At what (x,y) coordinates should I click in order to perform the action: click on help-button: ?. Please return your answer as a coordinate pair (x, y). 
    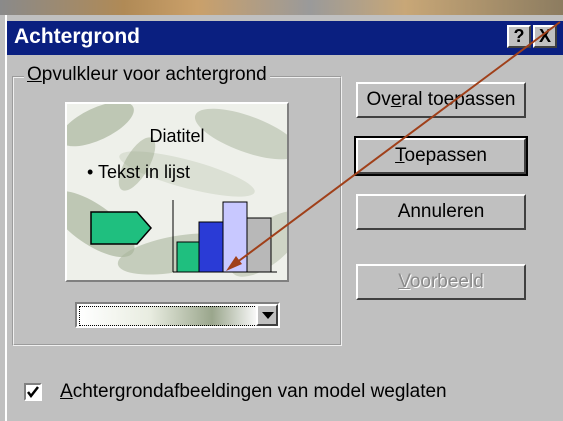
    Looking at the image, I should click on (519, 36).